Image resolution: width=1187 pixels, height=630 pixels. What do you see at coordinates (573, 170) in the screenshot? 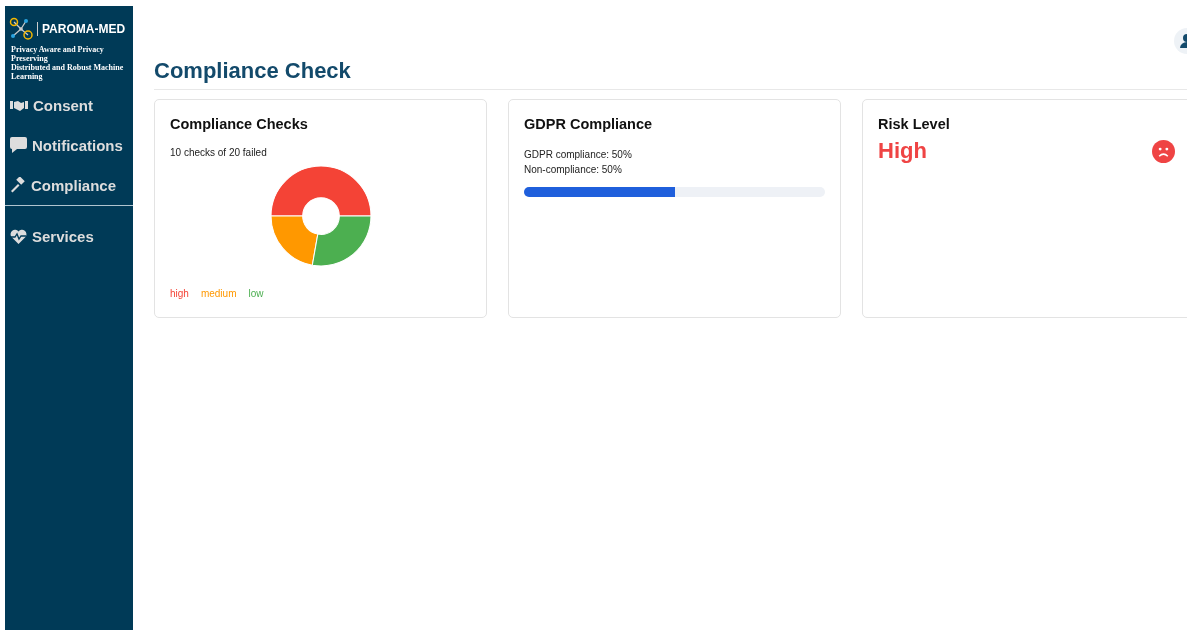
I see `stat-text: Non-compliance: 50%` at bounding box center [573, 170].